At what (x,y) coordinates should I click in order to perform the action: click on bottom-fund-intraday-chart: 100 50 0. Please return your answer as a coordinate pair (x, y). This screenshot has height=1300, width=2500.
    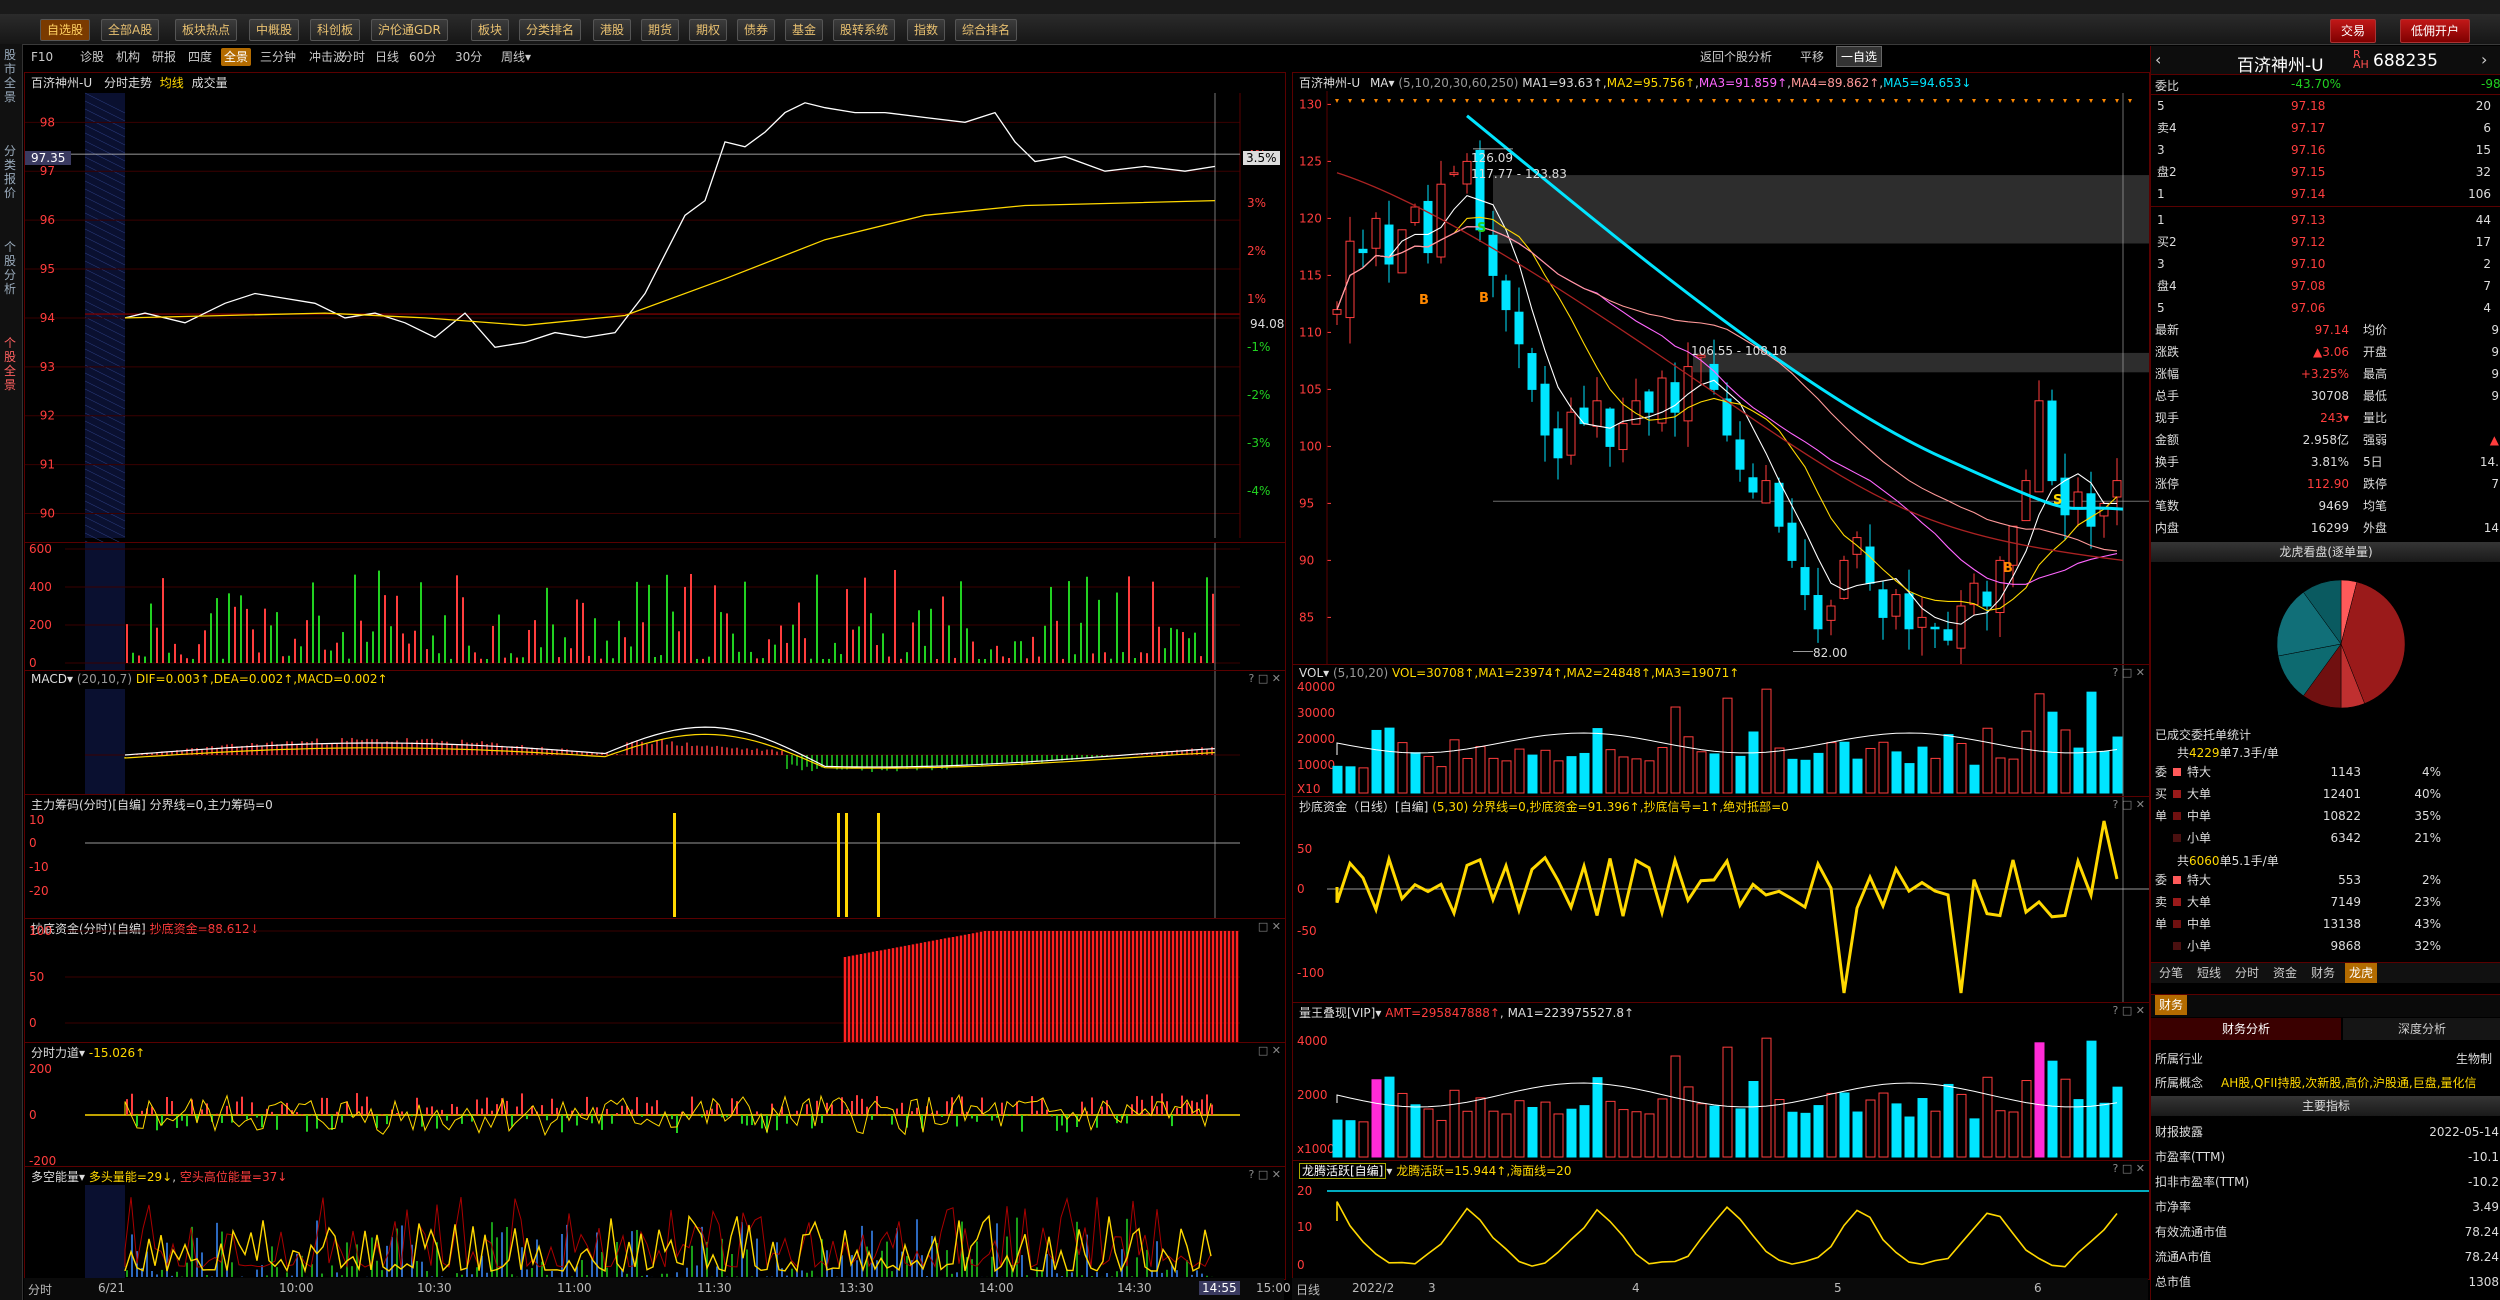
    Looking at the image, I should click on (634, 983).